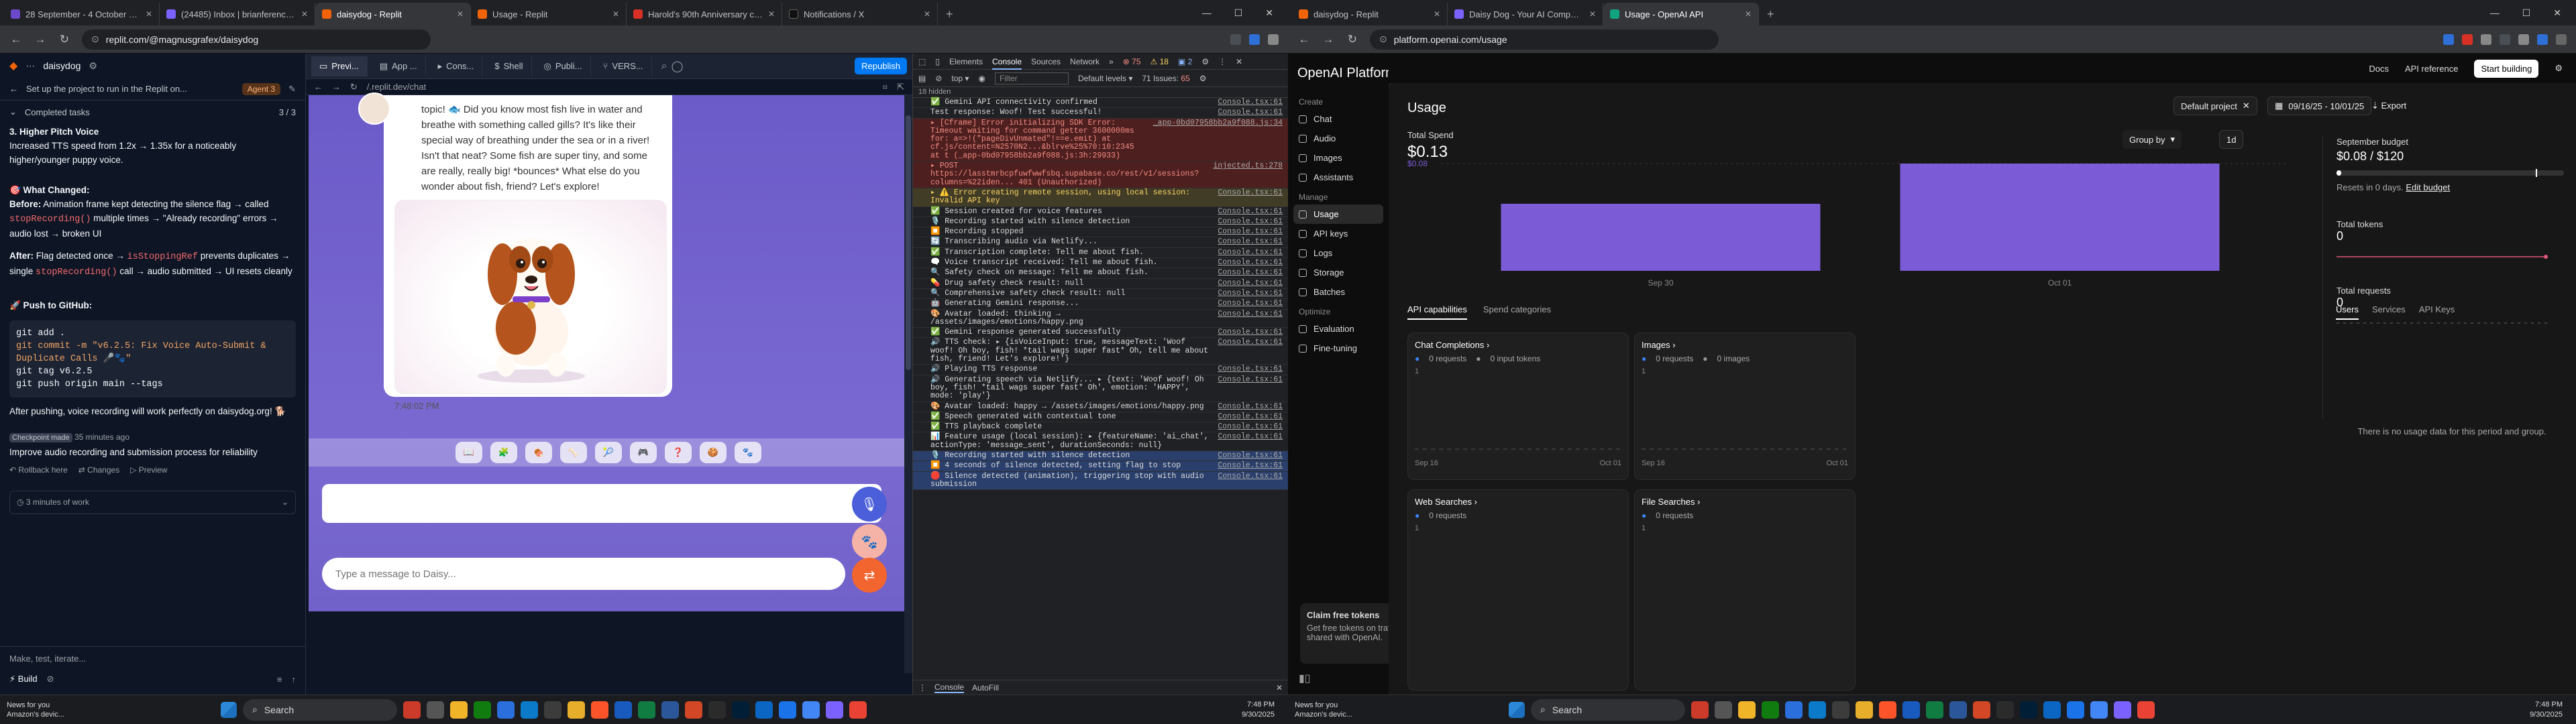 This screenshot has width=2576, height=724. What do you see at coordinates (23, 679) in the screenshot?
I see `build-mode-button: ⚡ Build` at bounding box center [23, 679].